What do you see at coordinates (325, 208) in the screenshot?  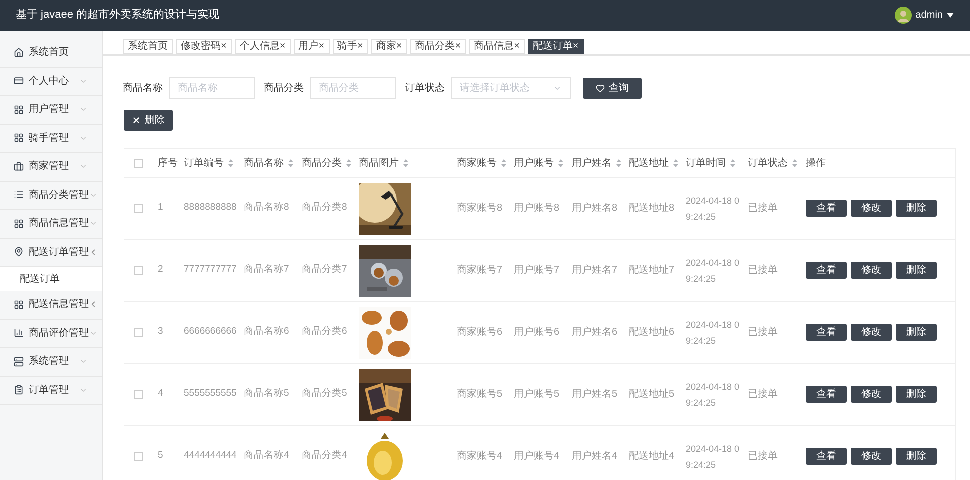 I see `table-cell-text: 商品分类8` at bounding box center [325, 208].